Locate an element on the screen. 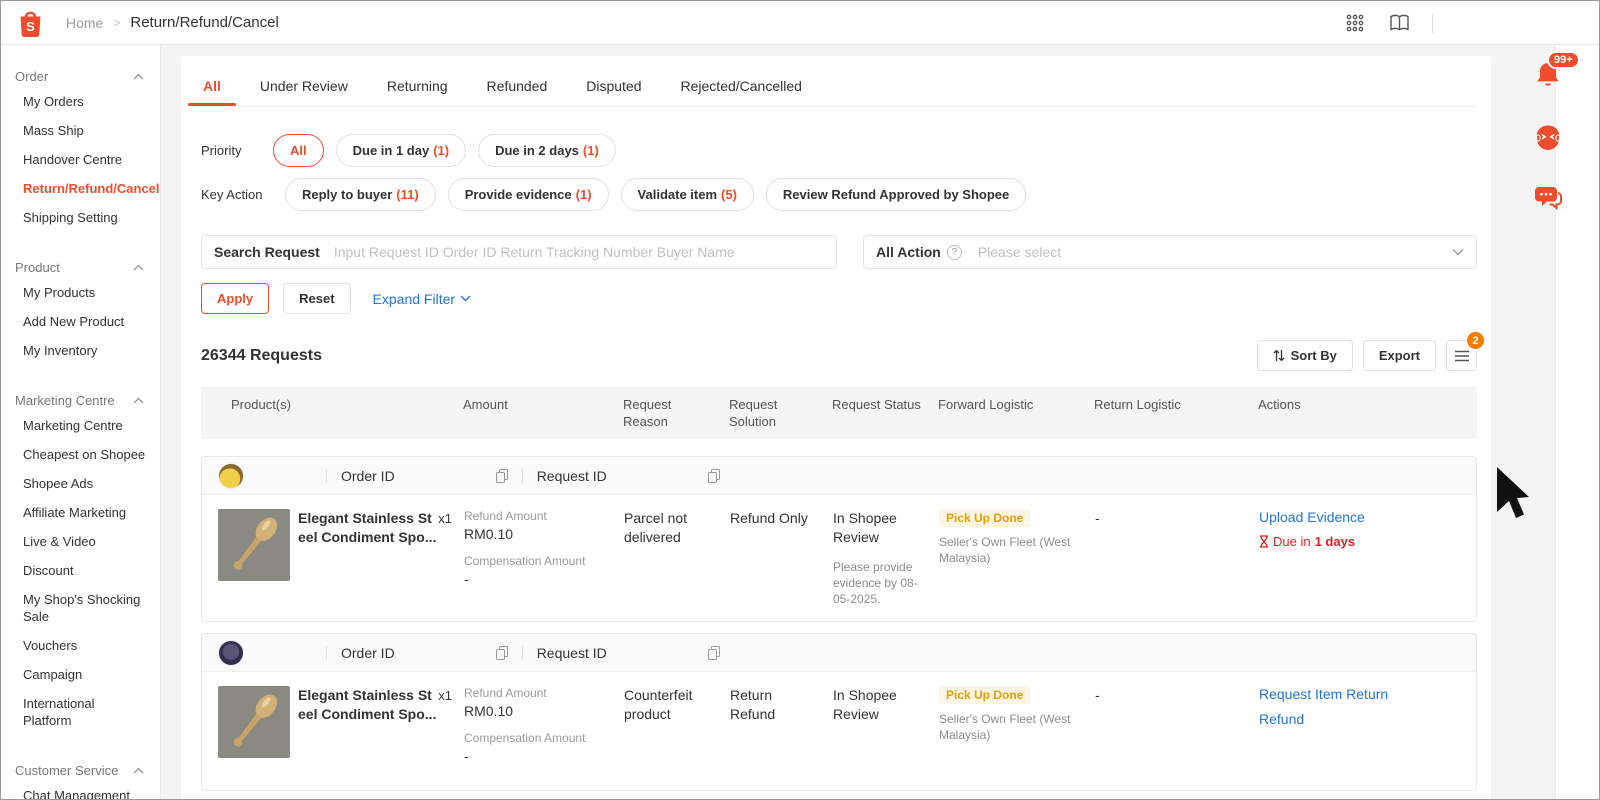  sidebar-item-campaign: Campaign is located at coordinates (80, 674).